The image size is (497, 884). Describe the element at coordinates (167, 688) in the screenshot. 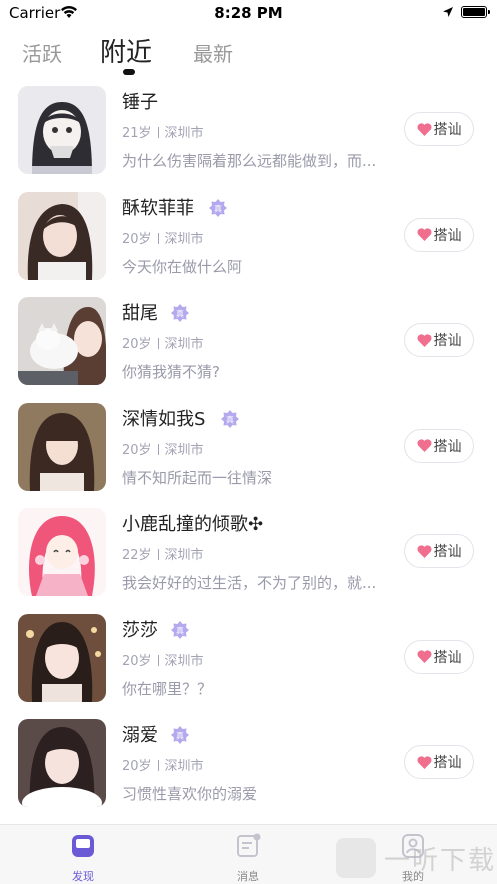

I see `user-bio: 你在哪里？？` at that location.